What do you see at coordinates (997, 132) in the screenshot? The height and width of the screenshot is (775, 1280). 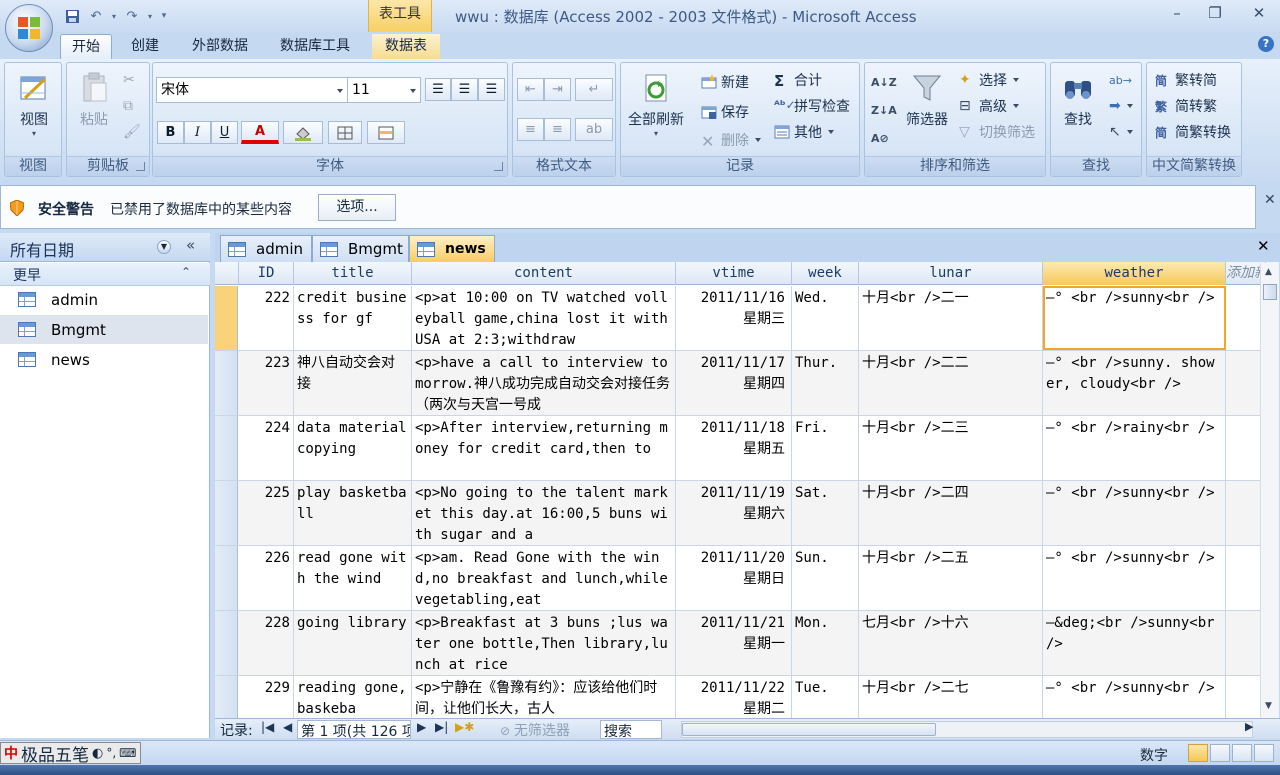 I see `toggle-filter-button: ▽ 切换筛选` at bounding box center [997, 132].